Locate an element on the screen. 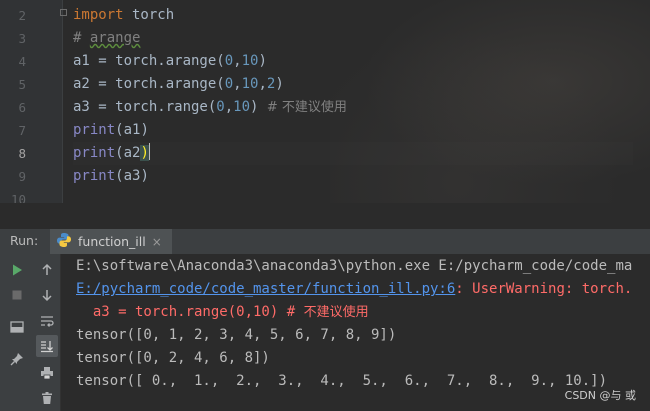 The image size is (650, 411). console-line: tensor([0, 1, 2, 3, 4, 5, 6, 7, 8, 9]) is located at coordinates (236, 335).